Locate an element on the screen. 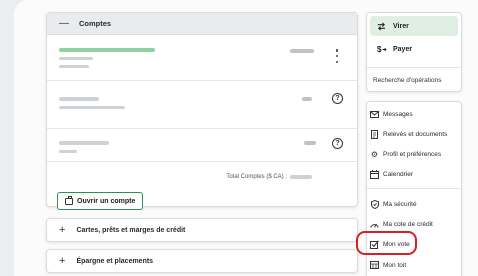 The image size is (478, 276). menu-item-label: Profil et préférences is located at coordinates (412, 154).